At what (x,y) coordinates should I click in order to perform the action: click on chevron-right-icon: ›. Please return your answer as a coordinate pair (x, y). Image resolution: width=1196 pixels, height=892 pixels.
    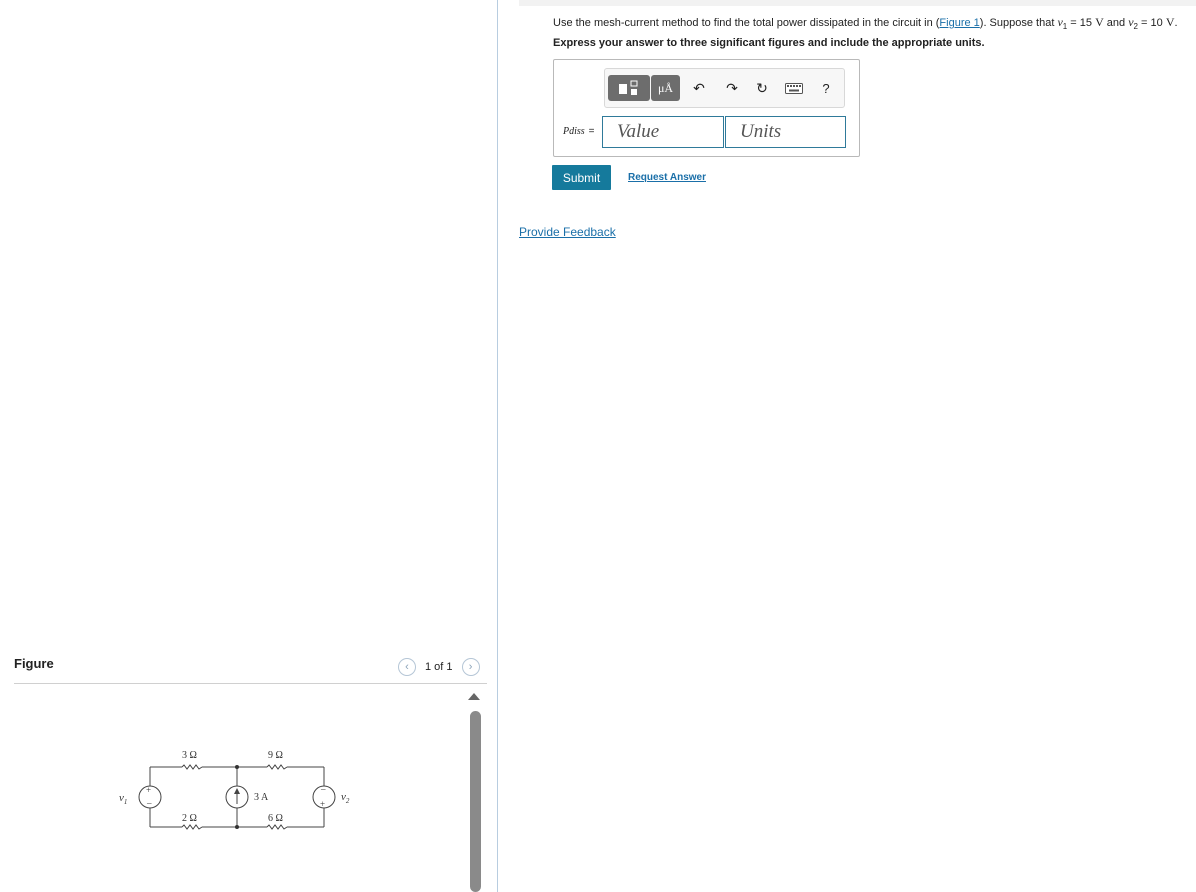
    Looking at the image, I should click on (470, 667).